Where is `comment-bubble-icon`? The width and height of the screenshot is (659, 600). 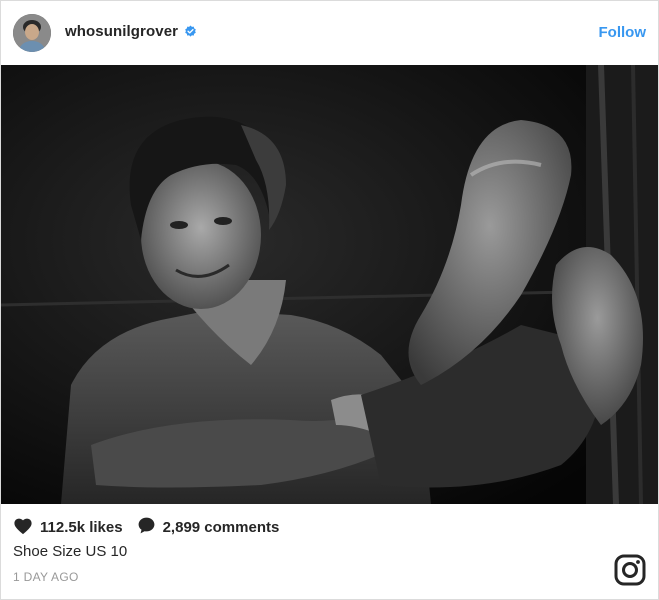
comment-bubble-icon is located at coordinates (146, 527).